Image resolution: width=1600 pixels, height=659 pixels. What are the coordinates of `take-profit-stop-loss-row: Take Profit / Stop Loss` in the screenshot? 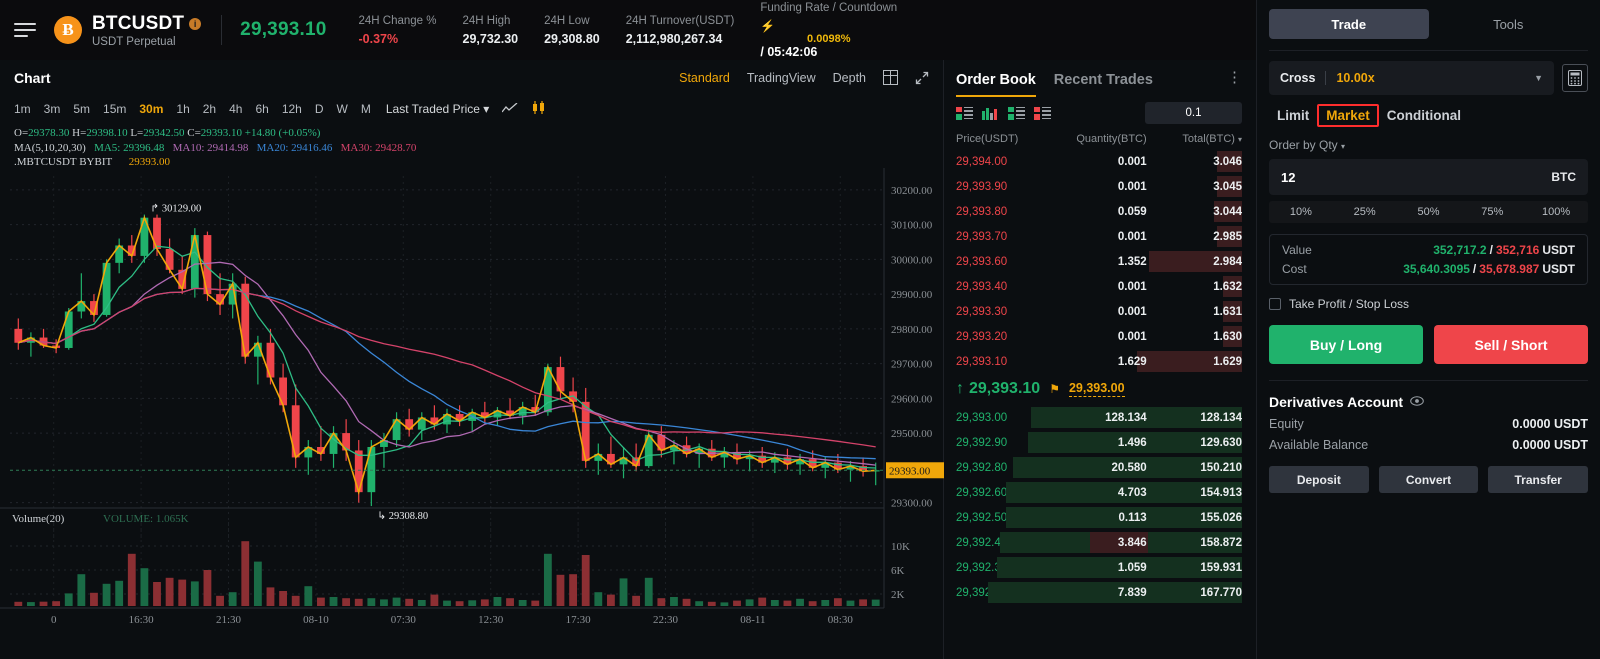 It's located at (1428, 298).